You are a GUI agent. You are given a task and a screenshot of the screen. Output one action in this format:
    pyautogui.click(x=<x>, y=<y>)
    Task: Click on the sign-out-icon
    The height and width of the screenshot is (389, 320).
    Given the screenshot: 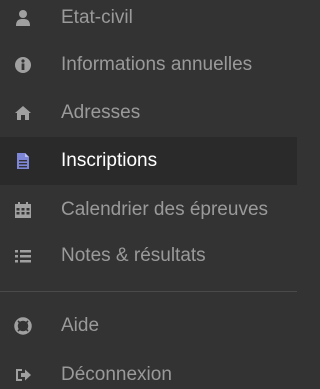 What is the action you would take?
    pyautogui.click(x=23, y=370)
    